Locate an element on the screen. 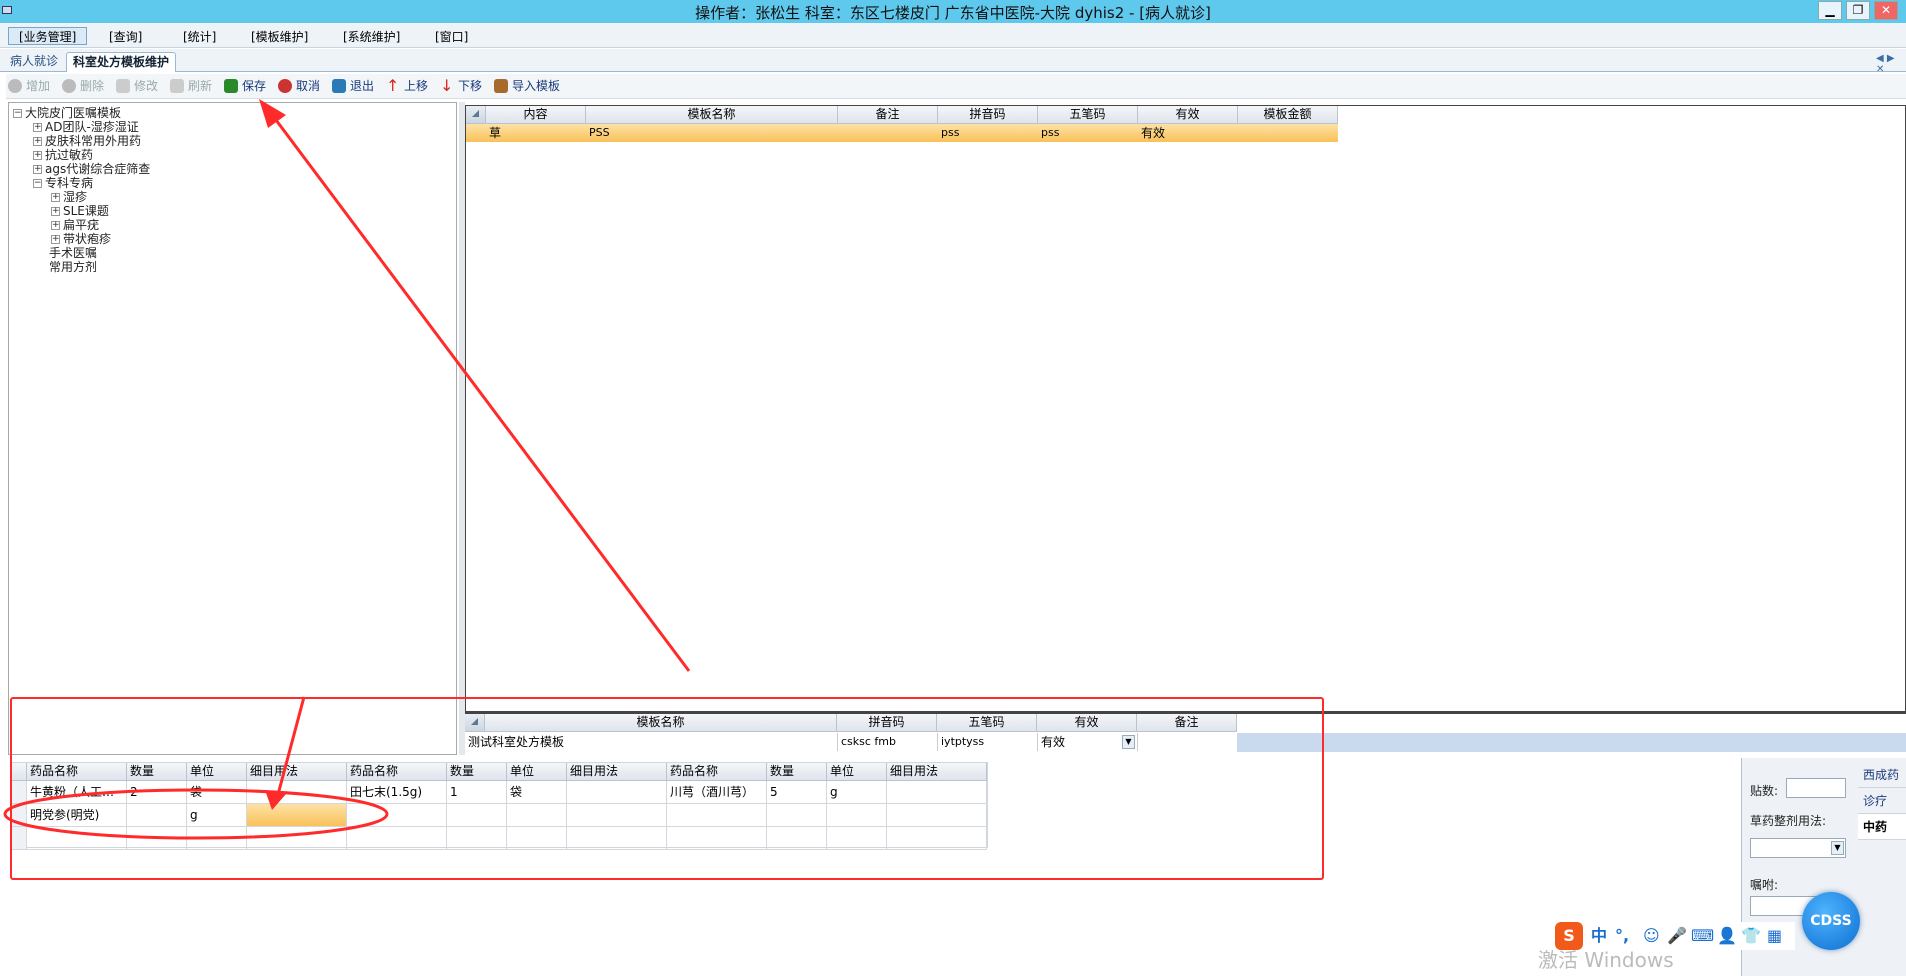 The height and width of the screenshot is (976, 1906). floppy-disk-icon is located at coordinates (231, 86).